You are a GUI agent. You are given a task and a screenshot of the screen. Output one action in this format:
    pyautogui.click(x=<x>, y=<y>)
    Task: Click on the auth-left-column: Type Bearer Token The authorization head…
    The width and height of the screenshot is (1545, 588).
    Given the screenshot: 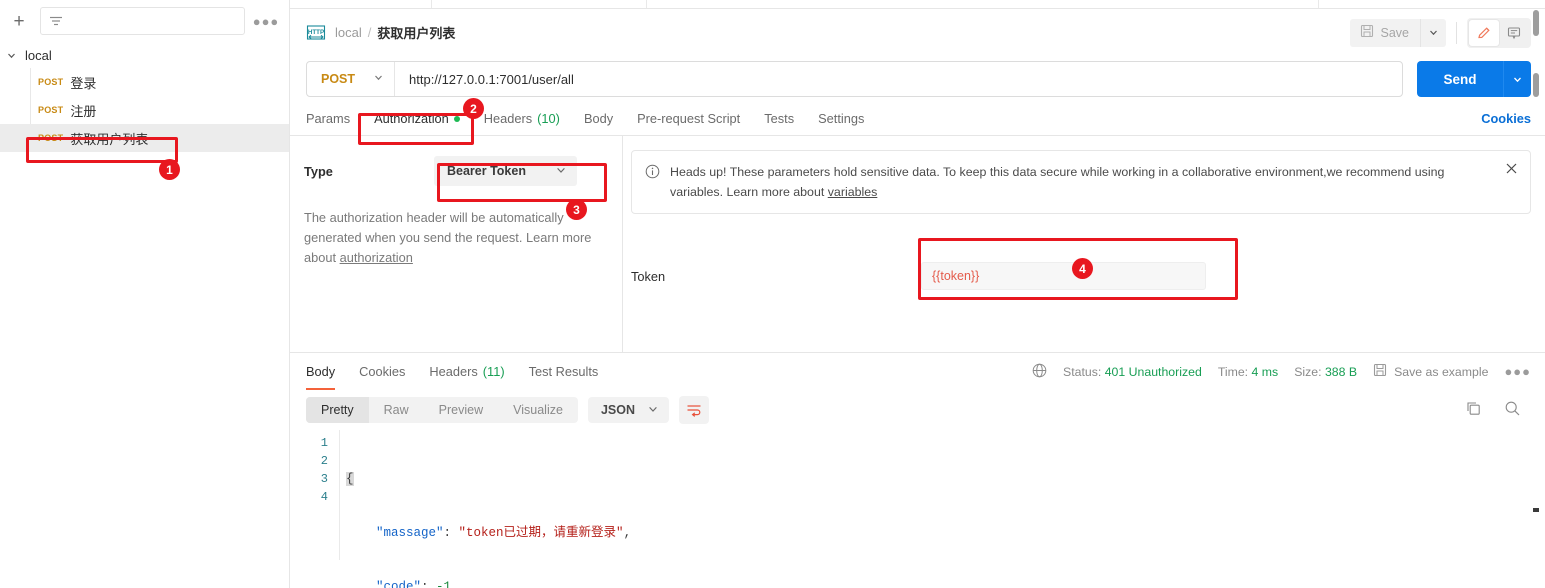 What is the action you would take?
    pyautogui.click(x=456, y=244)
    